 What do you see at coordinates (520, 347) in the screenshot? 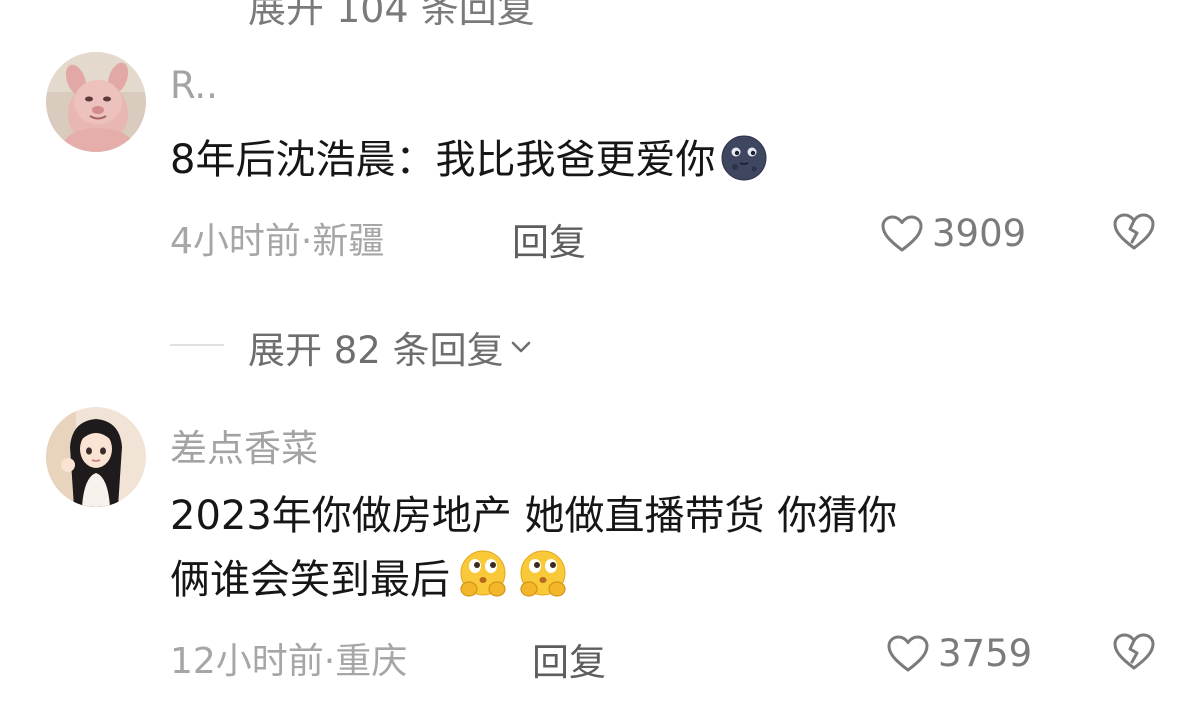
I see `chevron-down-icon` at bounding box center [520, 347].